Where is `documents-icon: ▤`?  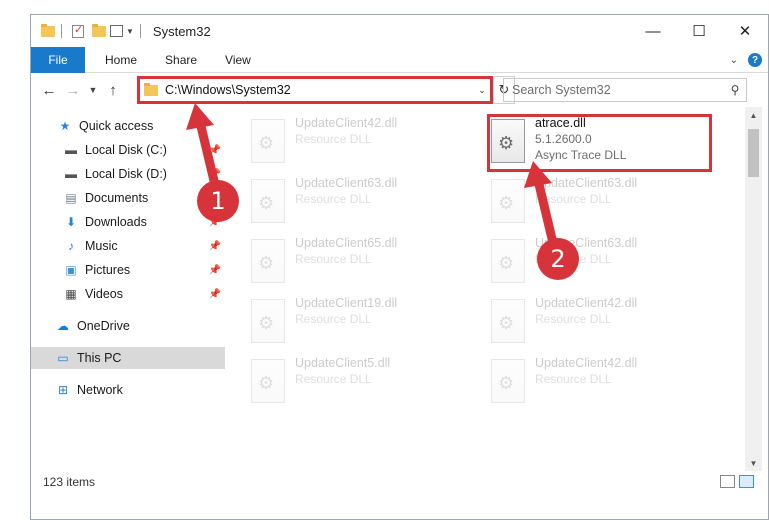
documents-icon: ▤ is located at coordinates (71, 198).